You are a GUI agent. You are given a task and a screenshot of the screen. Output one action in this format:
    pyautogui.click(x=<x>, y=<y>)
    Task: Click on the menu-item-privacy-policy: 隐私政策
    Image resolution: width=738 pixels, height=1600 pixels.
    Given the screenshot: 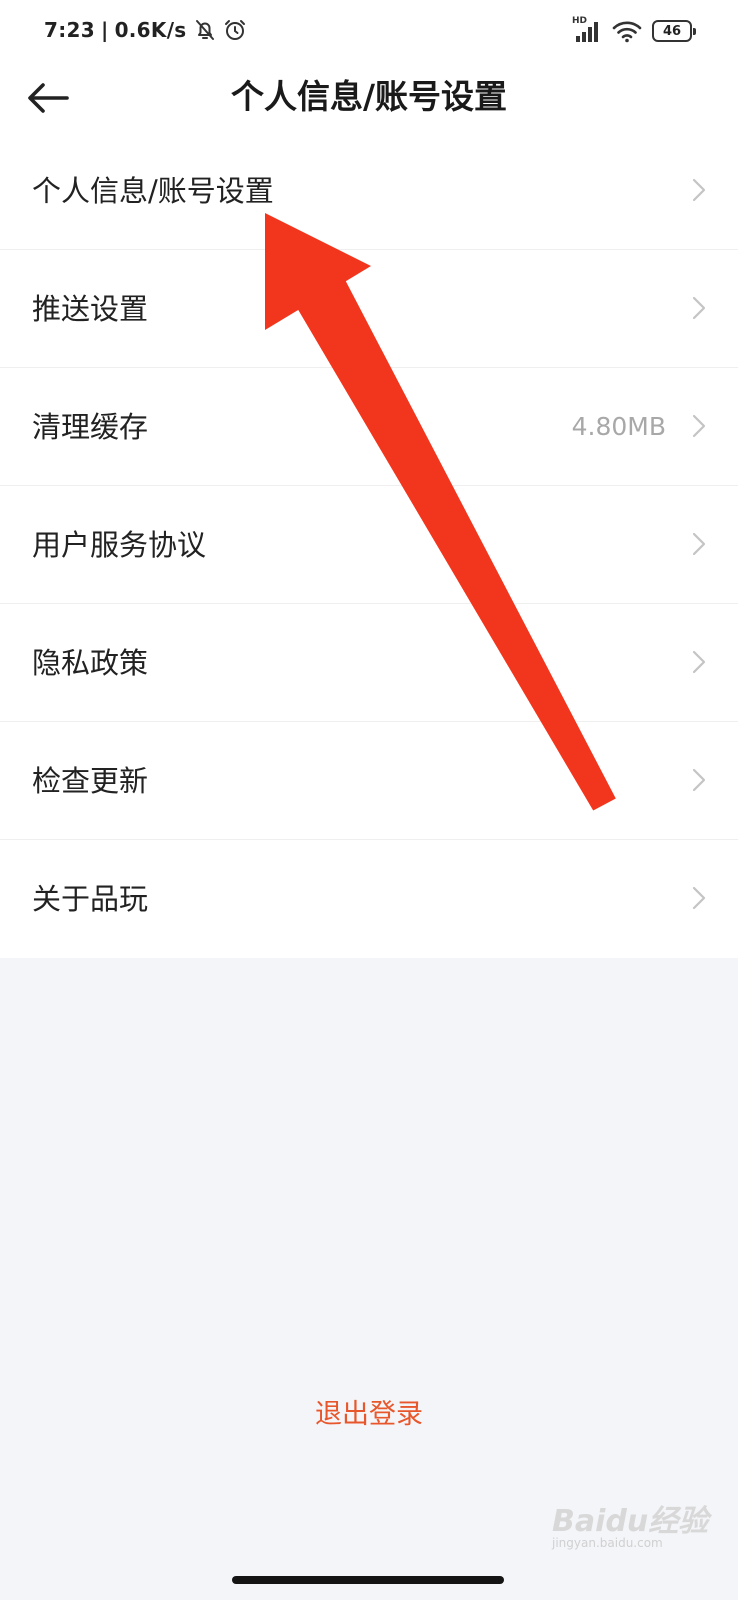 What is the action you would take?
    pyautogui.click(x=369, y=663)
    